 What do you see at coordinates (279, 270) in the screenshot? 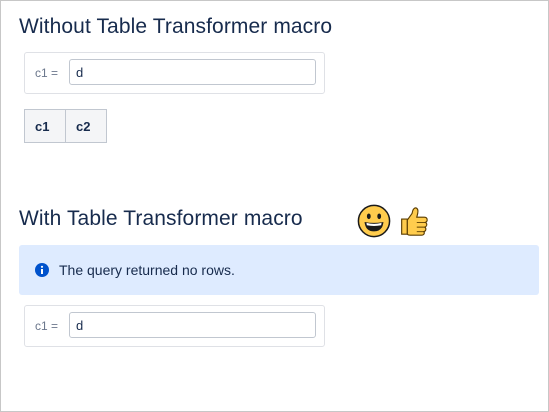
I see `info-message-panel: The query returned no rows.` at bounding box center [279, 270].